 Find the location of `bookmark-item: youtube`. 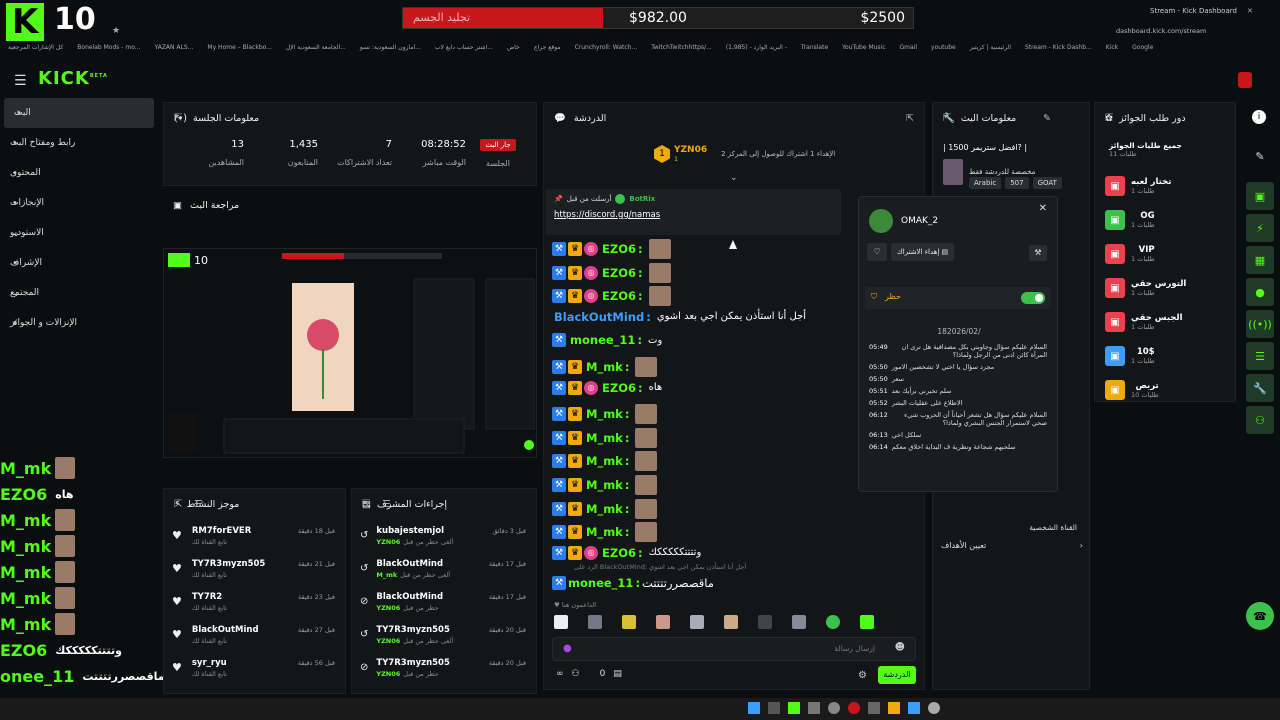

bookmark-item: youtube is located at coordinates (943, 50).